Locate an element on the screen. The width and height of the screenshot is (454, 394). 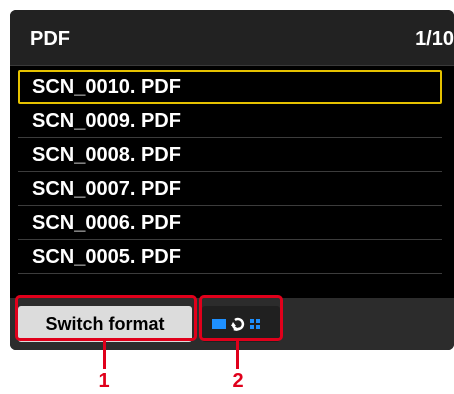
file-item: SCN_0007. PDF is located at coordinates (230, 189).